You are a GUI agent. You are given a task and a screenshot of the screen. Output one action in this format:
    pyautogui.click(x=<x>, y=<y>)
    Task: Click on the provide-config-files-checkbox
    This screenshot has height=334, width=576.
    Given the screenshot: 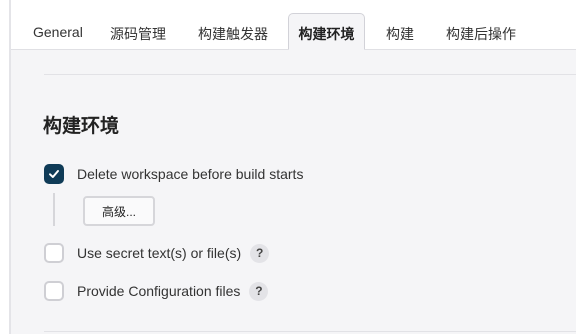 What is the action you would take?
    pyautogui.click(x=54, y=291)
    